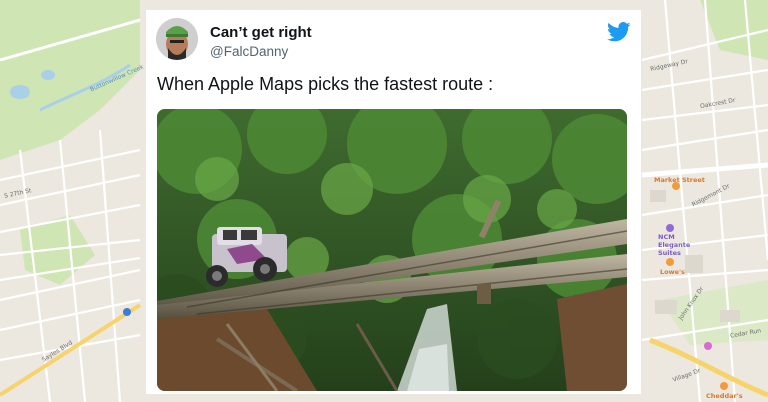 The width and height of the screenshot is (768, 402). Describe the element at coordinates (249, 51) in the screenshot. I see `user-handle: @FalcDanny` at that location.